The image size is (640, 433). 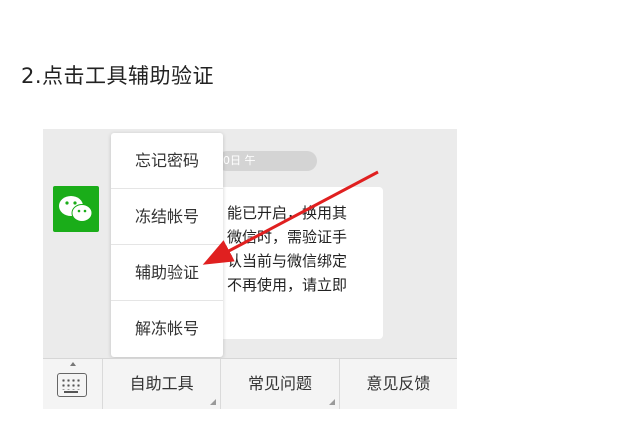 I want to click on bottom-menu-bar: 自助工具 常见问题 意见反馈, so click(x=250, y=383).